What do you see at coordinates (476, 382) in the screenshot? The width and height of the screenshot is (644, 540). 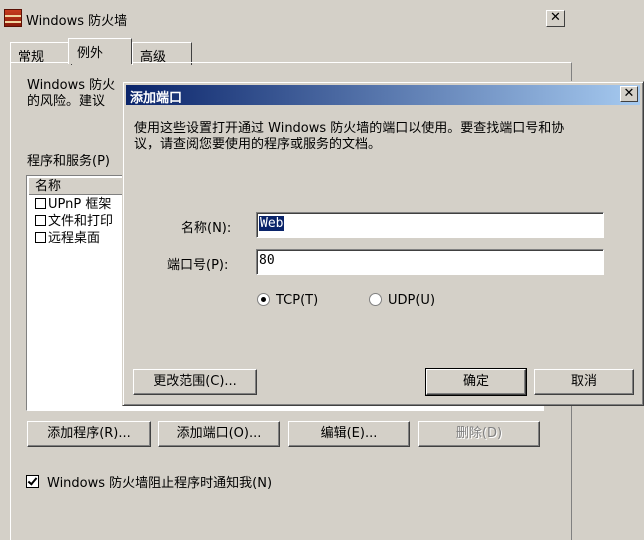 I see `ok-button: 确定` at bounding box center [476, 382].